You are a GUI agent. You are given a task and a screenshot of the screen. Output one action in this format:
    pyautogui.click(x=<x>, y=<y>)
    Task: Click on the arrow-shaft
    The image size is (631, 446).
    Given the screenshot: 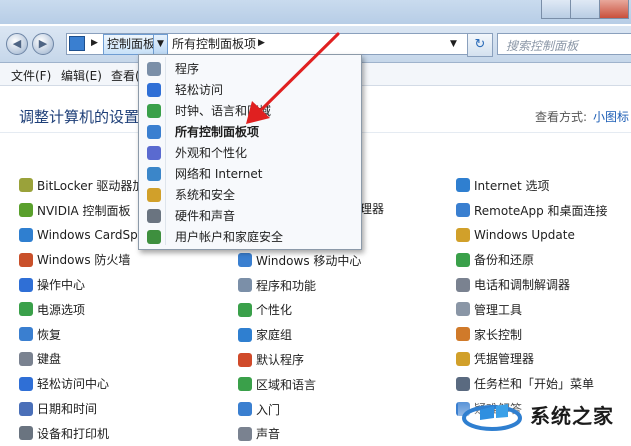 What is the action you would take?
    pyautogui.click(x=299, y=72)
    